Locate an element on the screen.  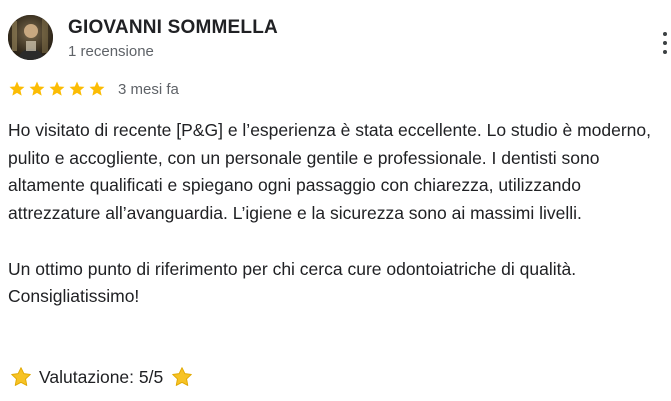
star-rating is located at coordinates (57, 89).